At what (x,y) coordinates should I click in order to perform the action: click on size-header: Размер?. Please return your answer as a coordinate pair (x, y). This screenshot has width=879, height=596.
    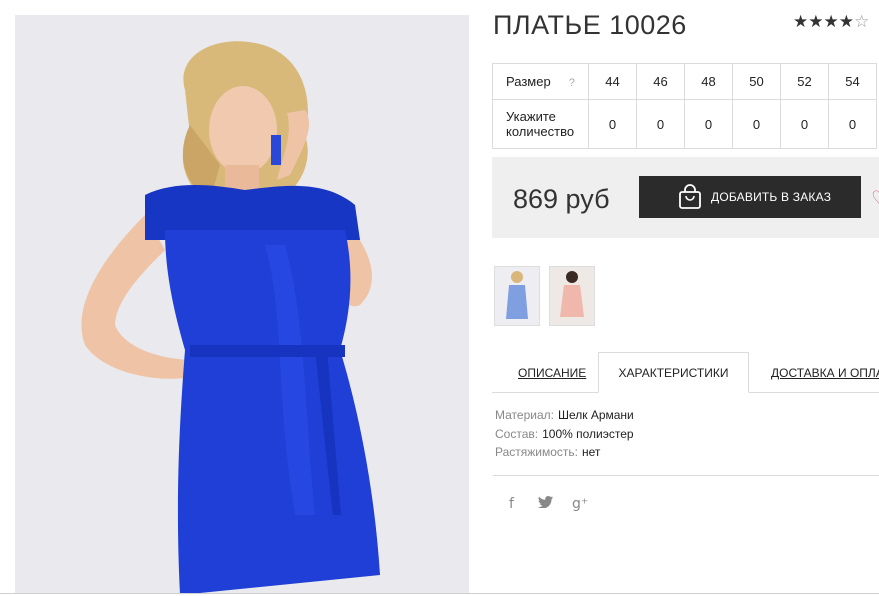
    Looking at the image, I should click on (540, 81).